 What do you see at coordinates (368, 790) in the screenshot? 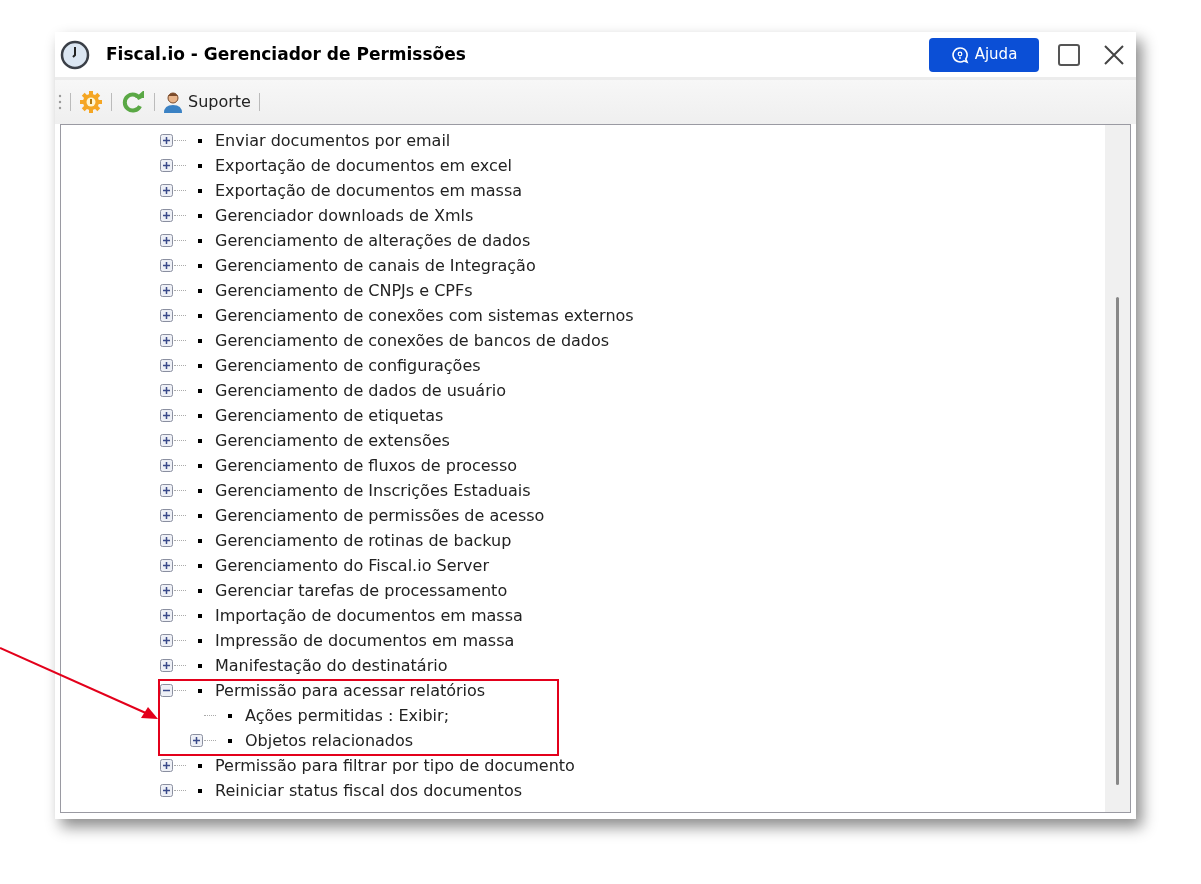
I see `tree-item: Reiniciar status fiscal dos documentos` at bounding box center [368, 790].